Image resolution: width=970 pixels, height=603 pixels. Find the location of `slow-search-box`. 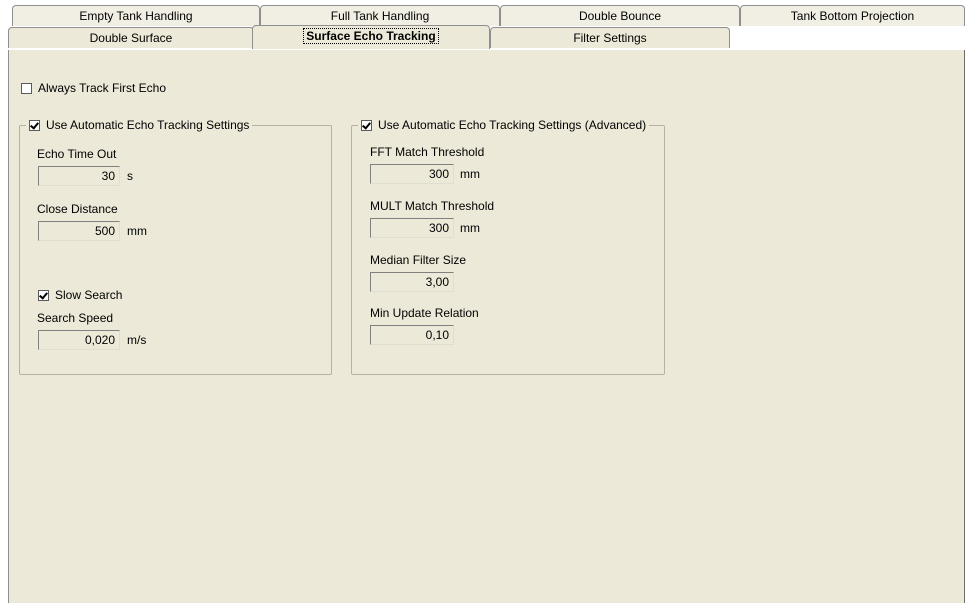

slow-search-box is located at coordinates (43, 295).